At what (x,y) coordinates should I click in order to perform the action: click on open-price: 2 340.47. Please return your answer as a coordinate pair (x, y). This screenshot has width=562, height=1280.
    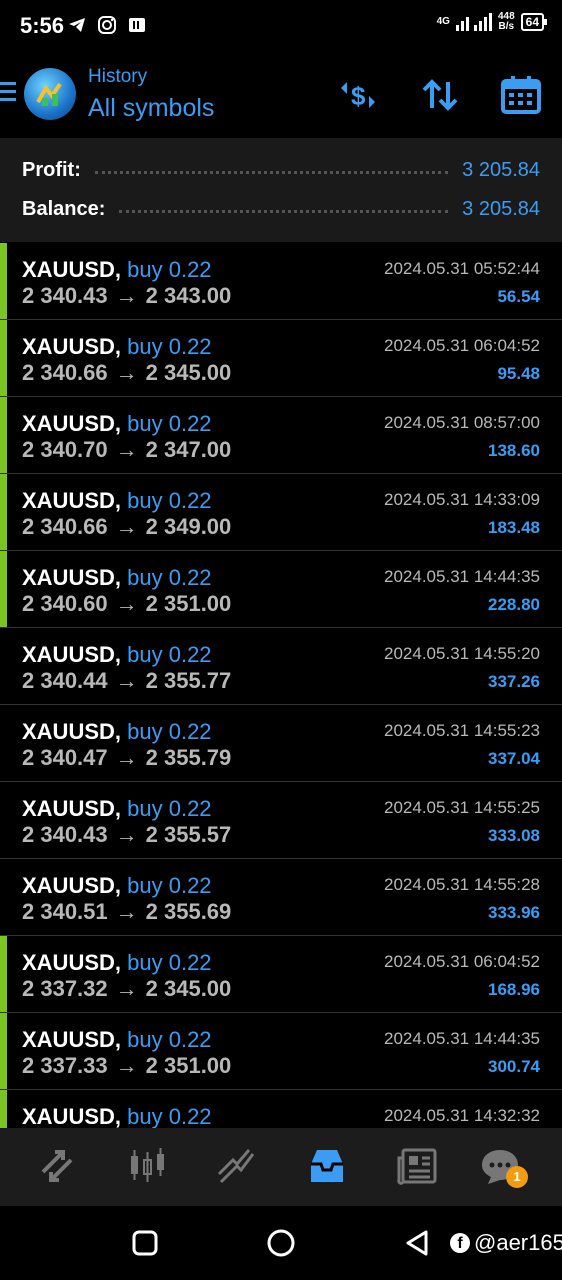
    Looking at the image, I should click on (65, 757).